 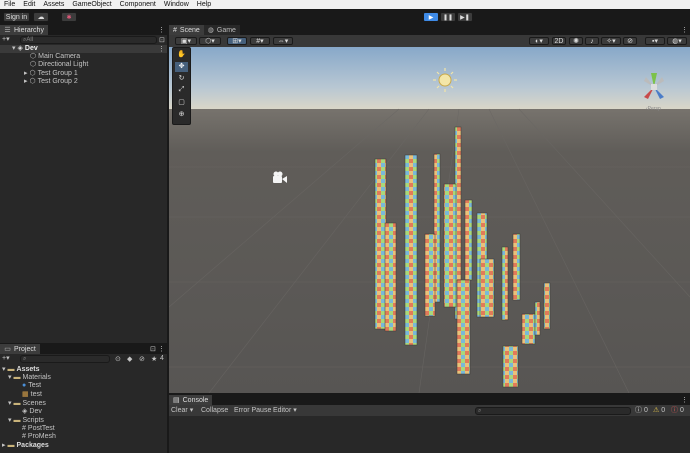 I want to click on gizmo-cube-button: ⬡▾, so click(x=210, y=41).